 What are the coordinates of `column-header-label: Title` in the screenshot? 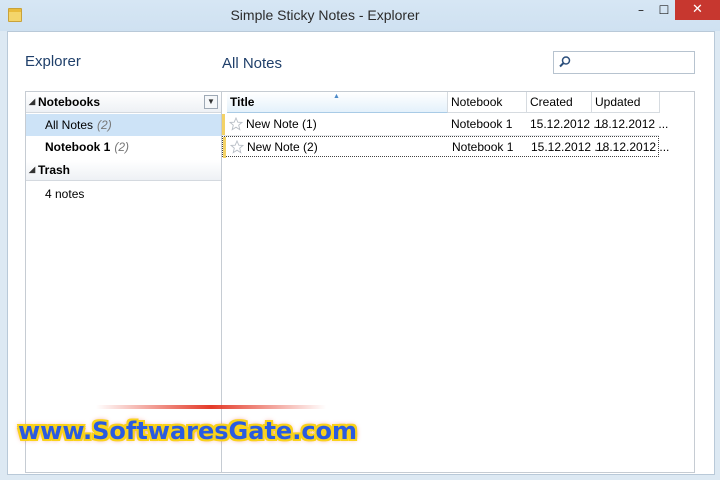 It's located at (242, 102).